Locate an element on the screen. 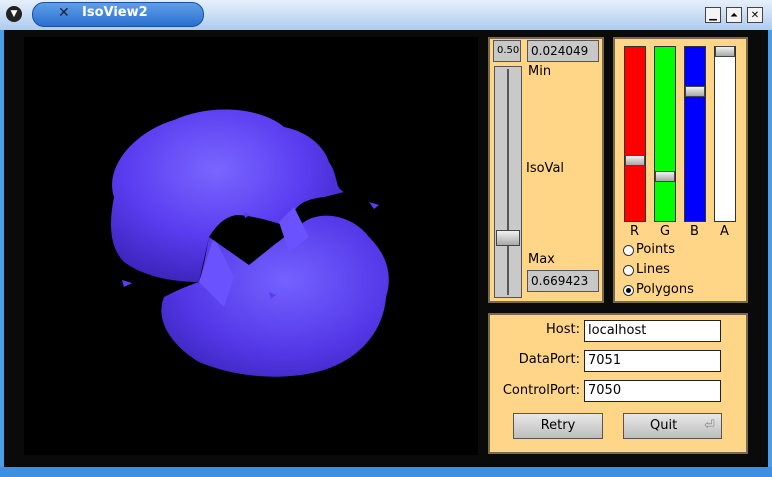  window-title: IsoView2 is located at coordinates (115, 12).